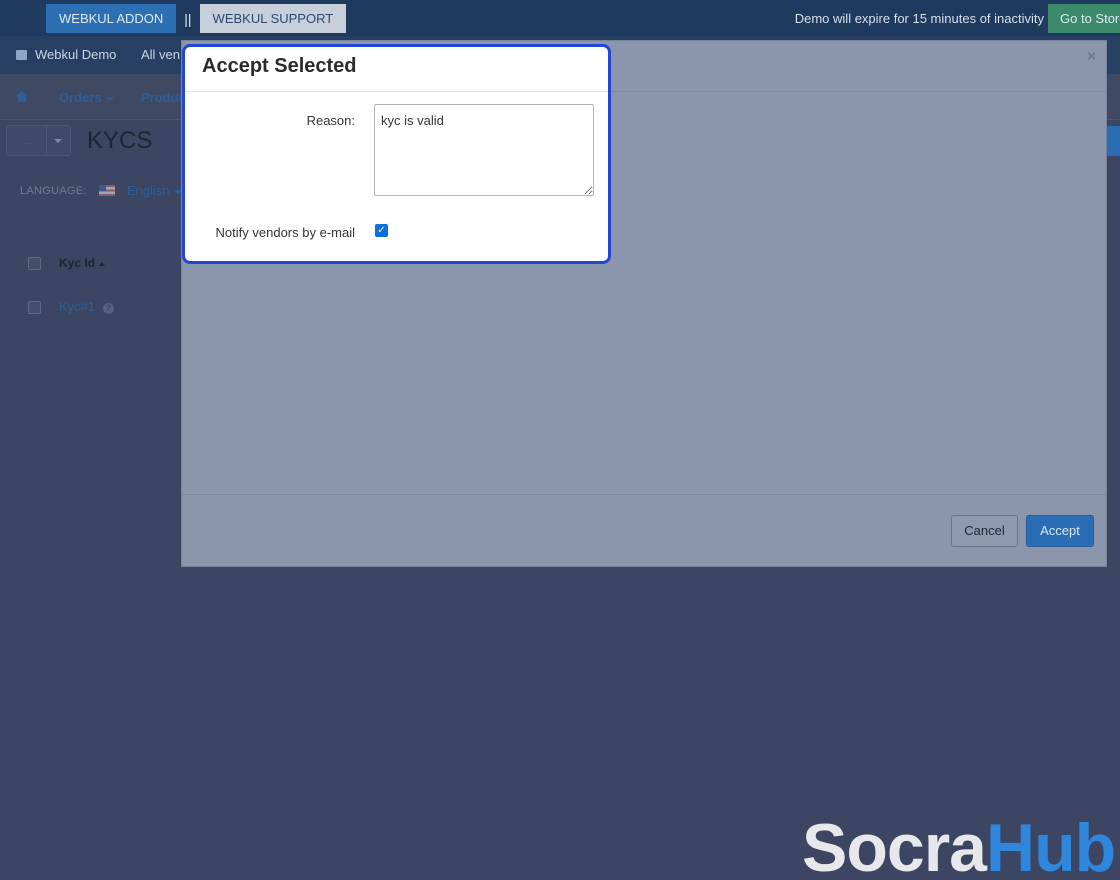 This screenshot has height=880, width=1120. I want to click on us-flag-icon, so click(106, 190).